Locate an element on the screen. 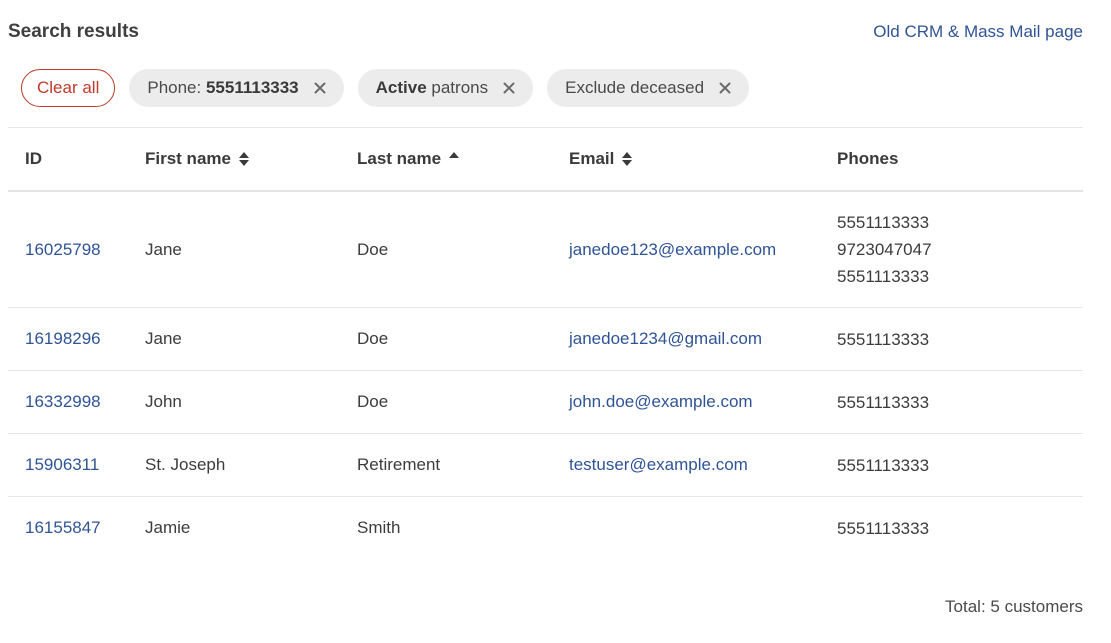 This screenshot has width=1111, height=643. sort-asc-icon is located at coordinates (454, 159).